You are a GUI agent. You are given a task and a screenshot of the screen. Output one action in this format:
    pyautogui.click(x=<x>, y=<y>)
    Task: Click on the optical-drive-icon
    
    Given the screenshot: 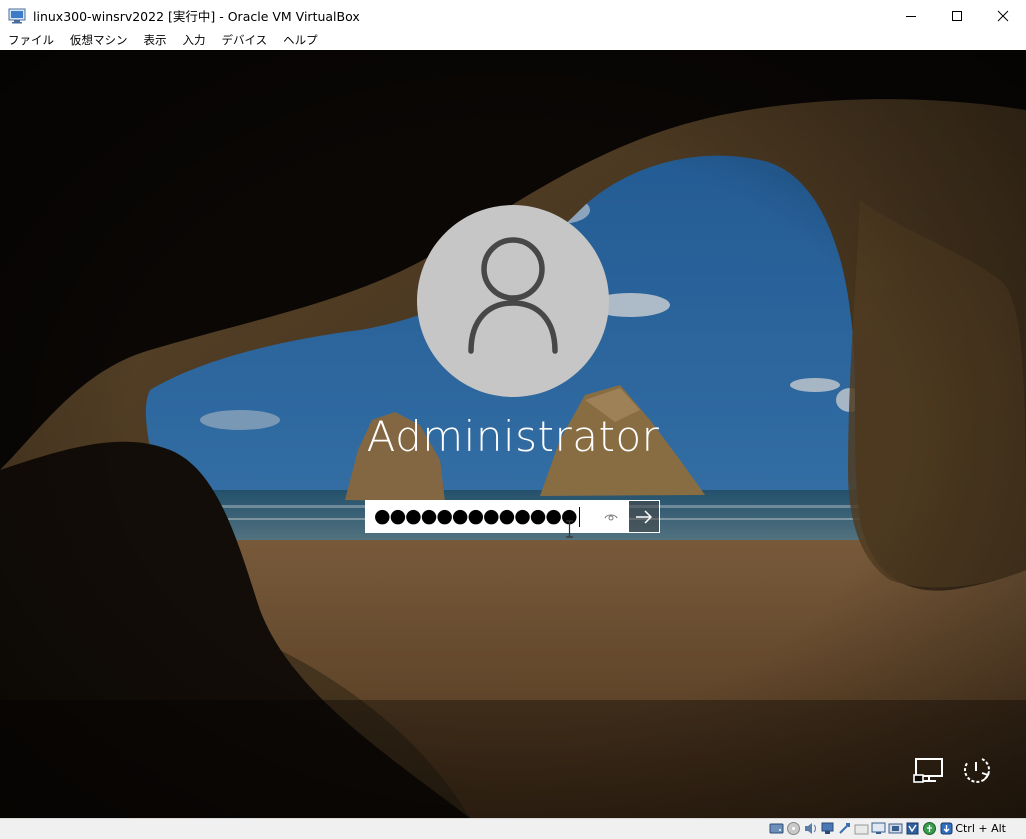 What is the action you would take?
    pyautogui.click(x=793, y=828)
    